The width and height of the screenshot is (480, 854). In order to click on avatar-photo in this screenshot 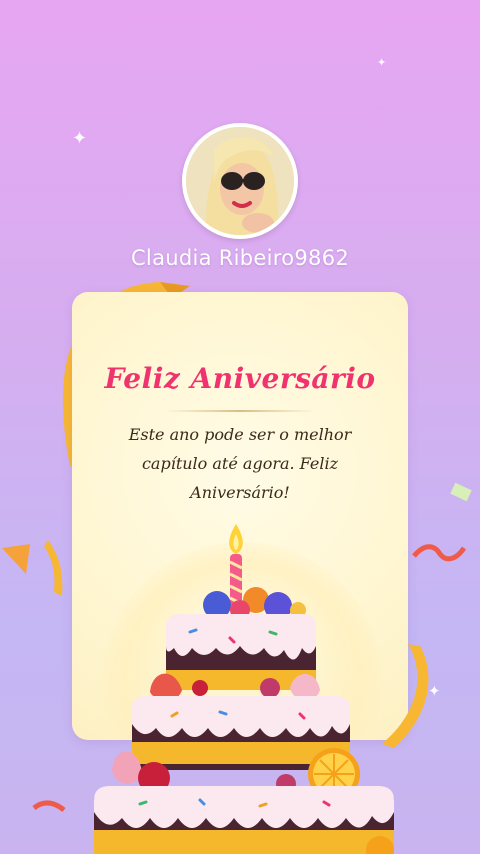, I will do `click(240, 181)`.